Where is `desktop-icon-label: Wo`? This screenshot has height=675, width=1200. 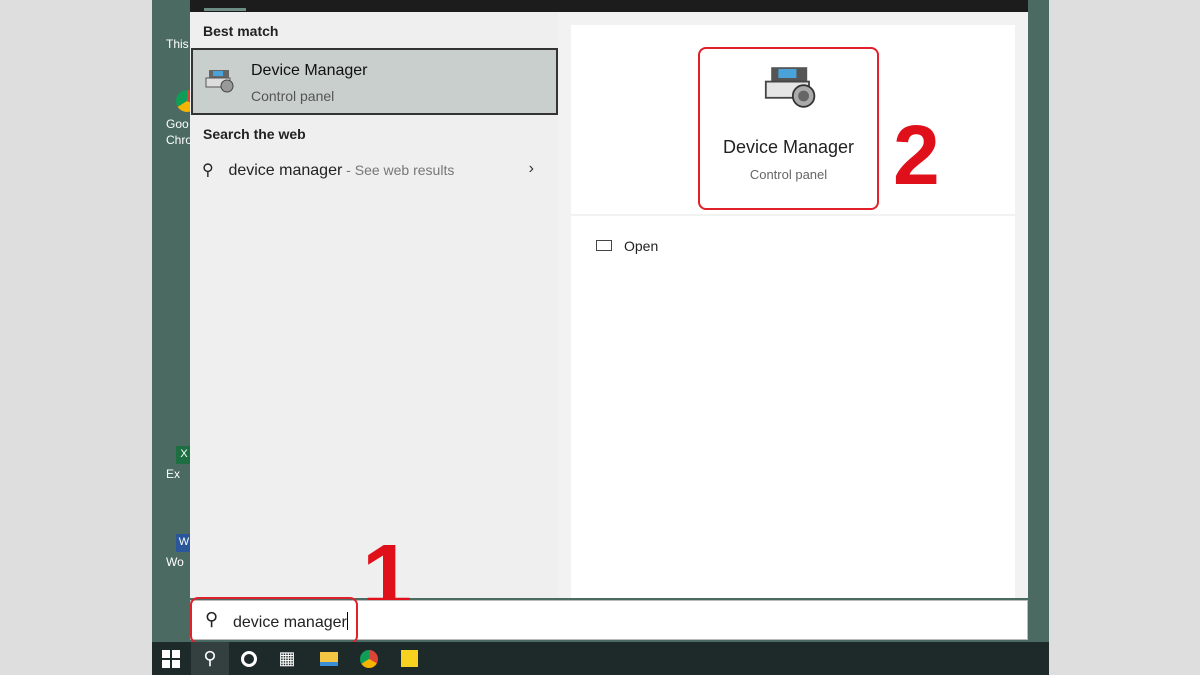 desktop-icon-label: Wo is located at coordinates (175, 562).